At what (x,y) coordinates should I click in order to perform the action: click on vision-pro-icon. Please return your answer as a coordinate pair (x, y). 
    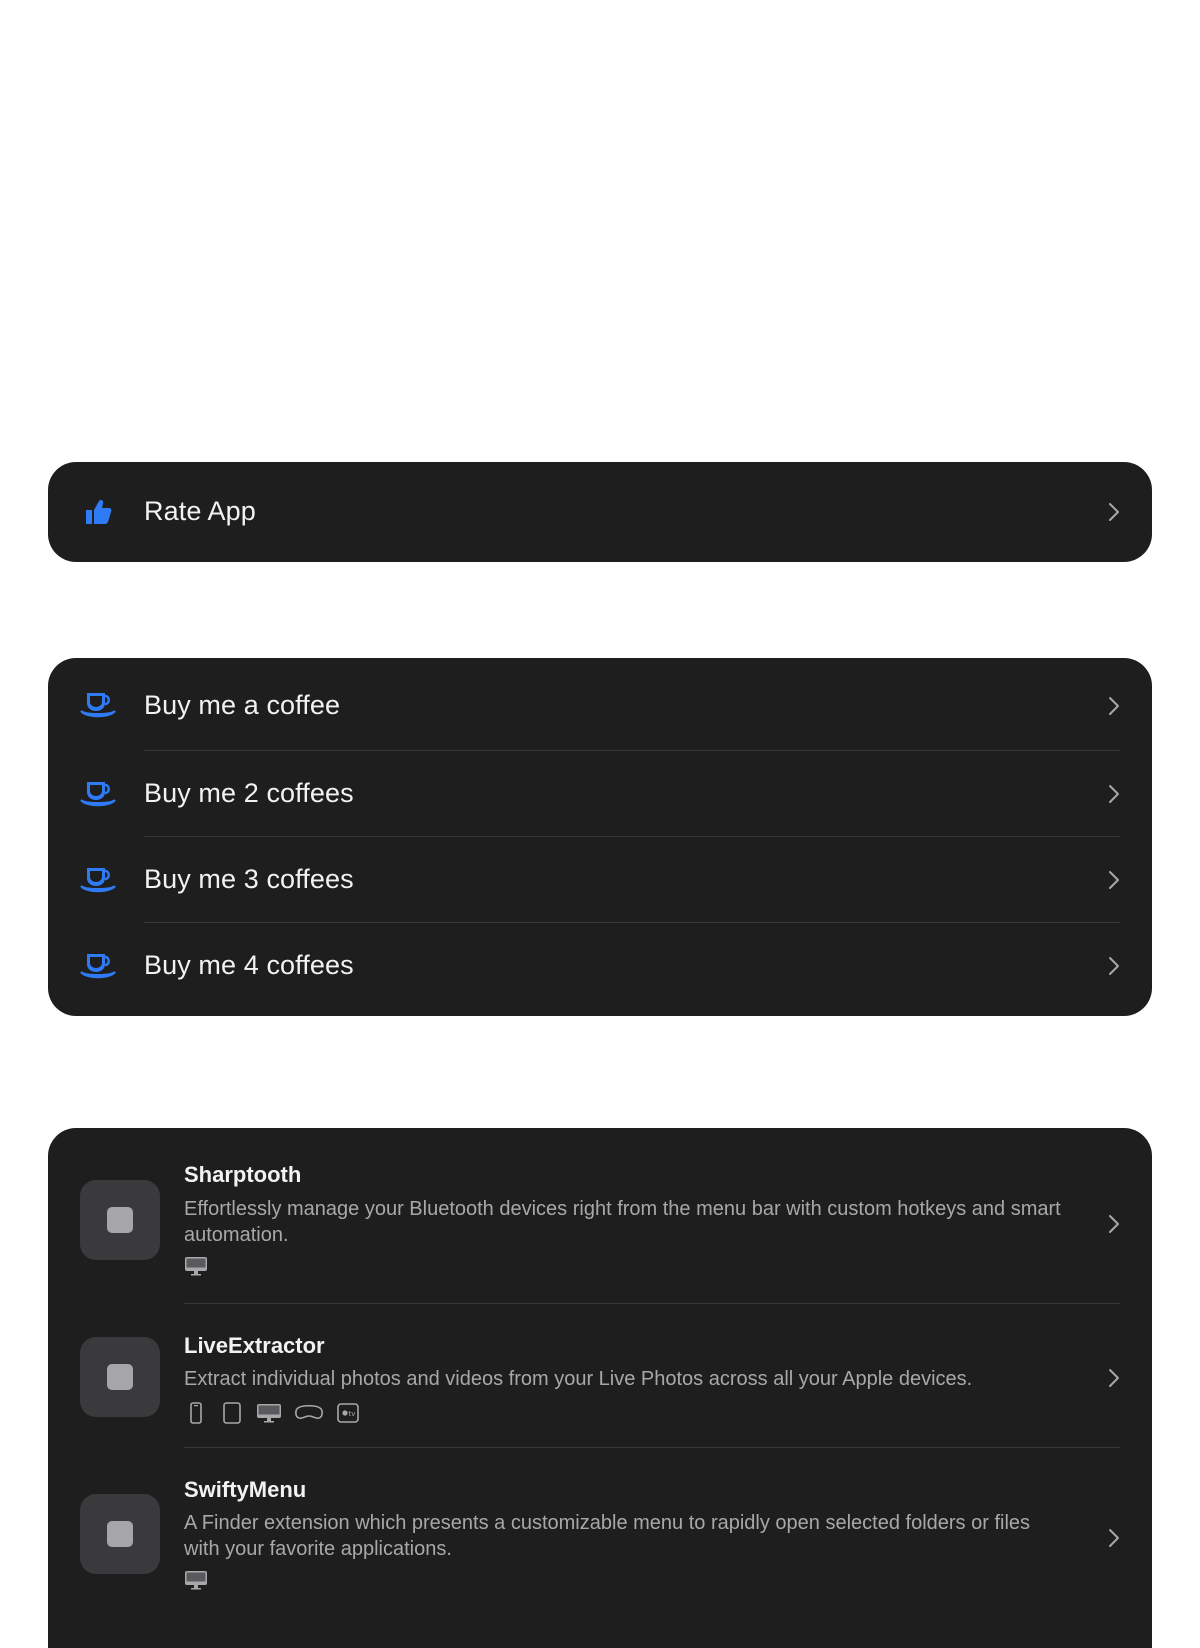
    Looking at the image, I should click on (309, 1413).